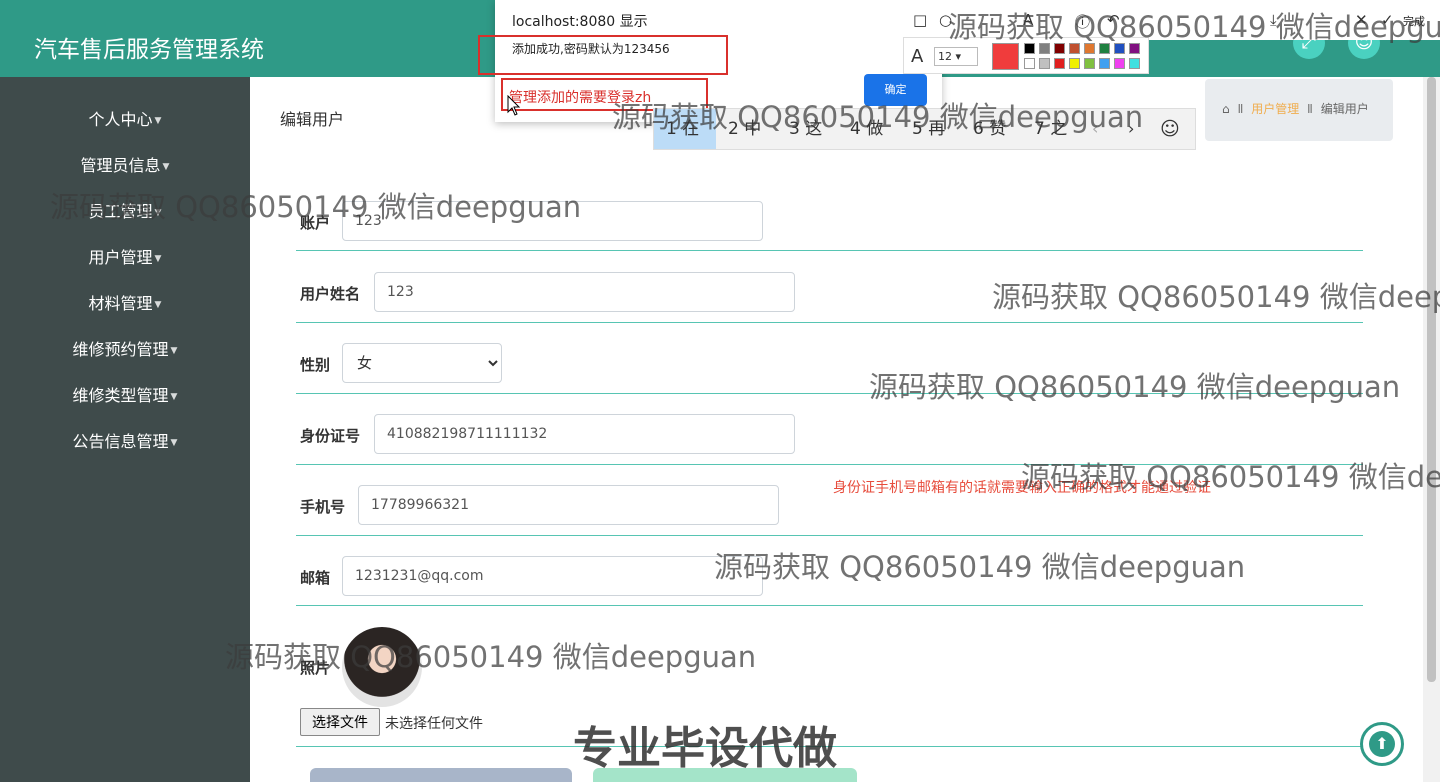 The image size is (1440, 782). Describe the element at coordinates (125, 258) in the screenshot. I see `sidebar-item-users: 用户管理 ▼` at that location.